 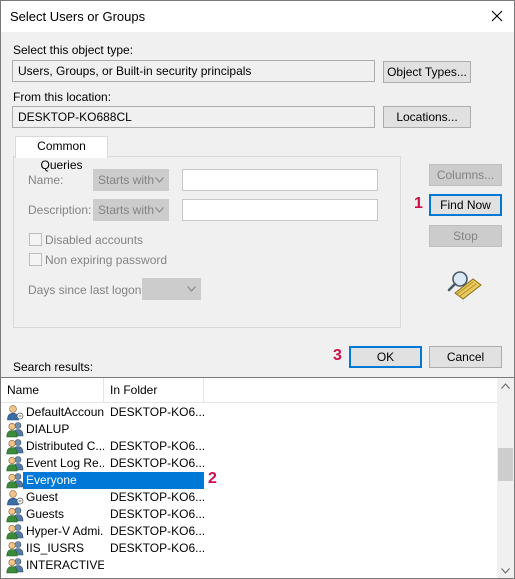 What do you see at coordinates (35, 239) in the screenshot?
I see `disabled-accounts-checkbox` at bounding box center [35, 239].